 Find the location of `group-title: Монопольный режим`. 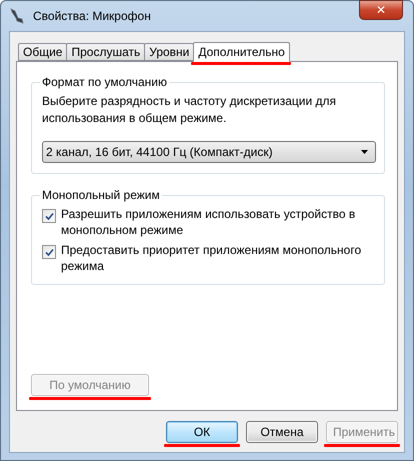

group-title: Монопольный режим is located at coordinates (101, 195).